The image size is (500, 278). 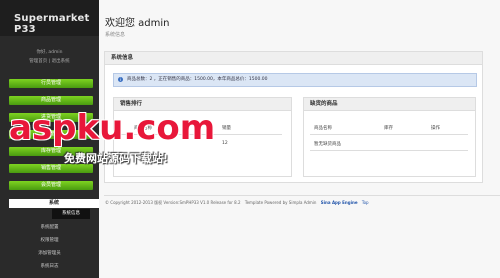 What do you see at coordinates (435, 128) in the screenshot?
I see `stock-header-action: 操作` at bounding box center [435, 128].